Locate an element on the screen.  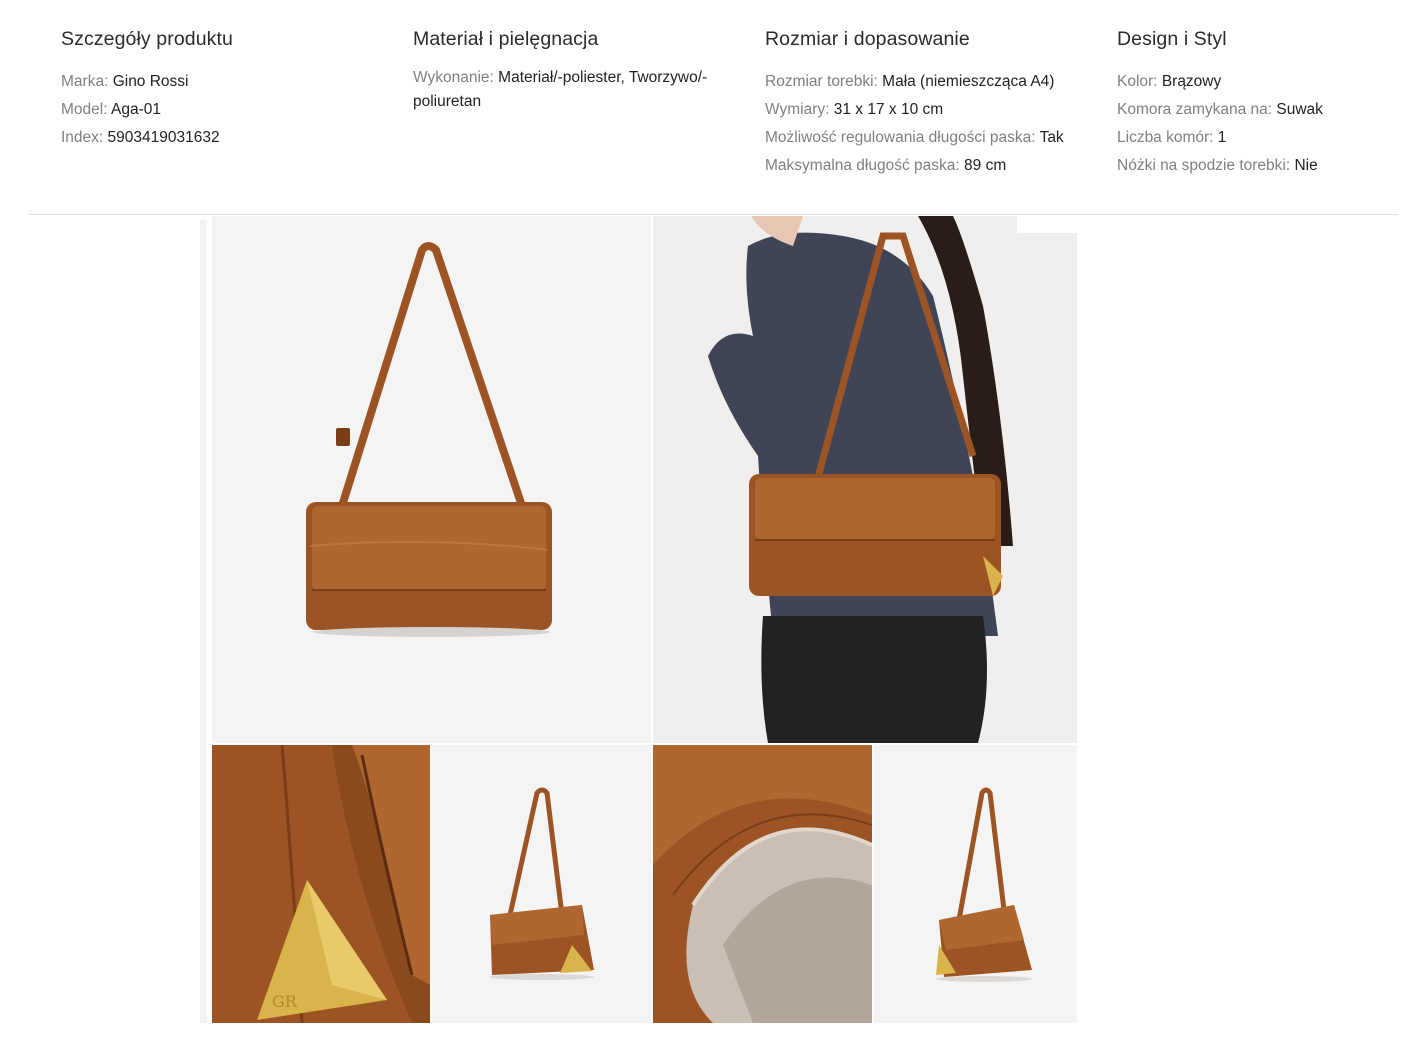
spec-key: Liczba komór: is located at coordinates (1165, 137).